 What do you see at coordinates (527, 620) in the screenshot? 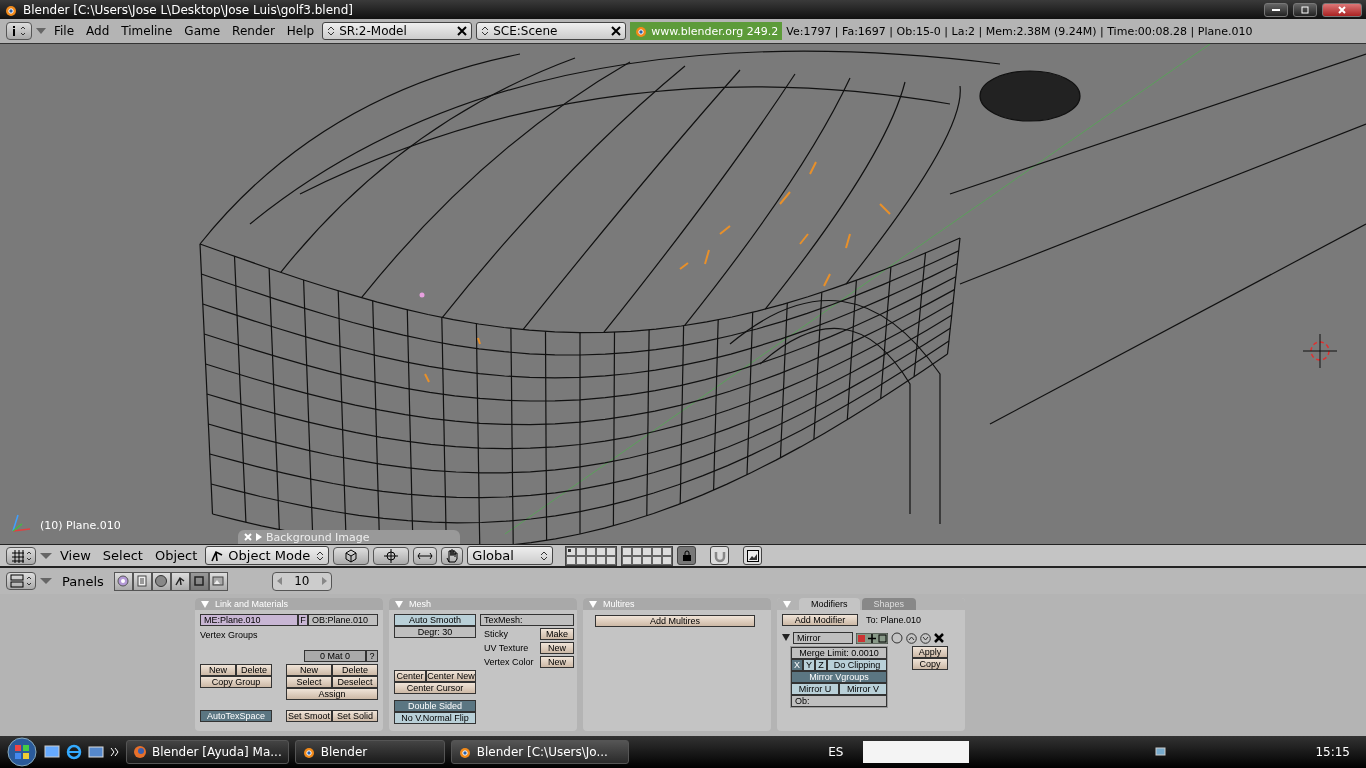
I see `texmesh-field: TexMesh:` at bounding box center [527, 620].